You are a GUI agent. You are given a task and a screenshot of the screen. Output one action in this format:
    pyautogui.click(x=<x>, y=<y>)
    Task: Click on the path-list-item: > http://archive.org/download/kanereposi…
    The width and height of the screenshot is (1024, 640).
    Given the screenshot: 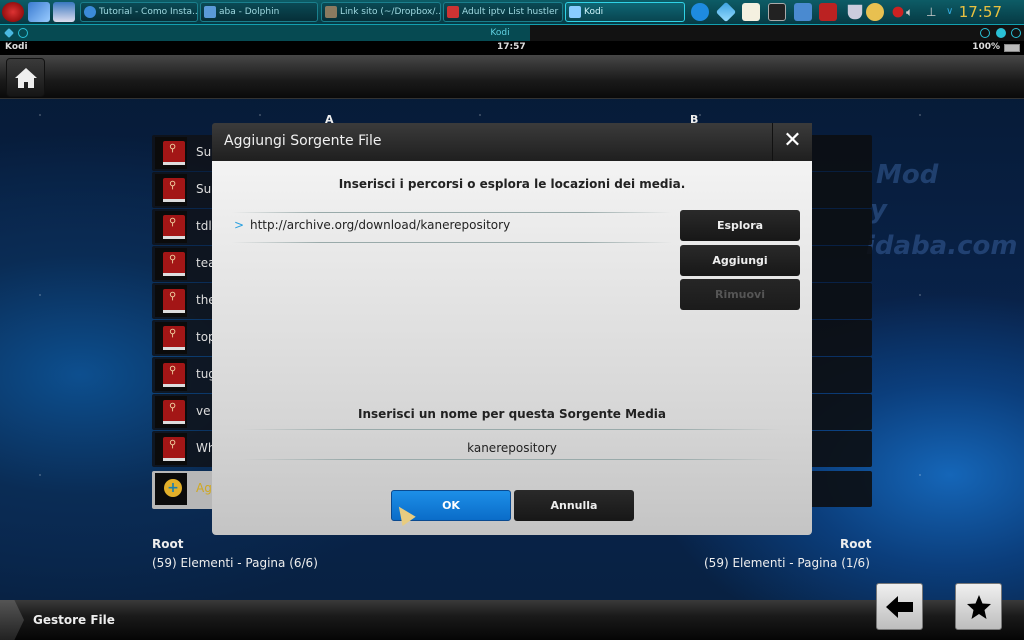 What is the action you would take?
    pyautogui.click(x=449, y=227)
    